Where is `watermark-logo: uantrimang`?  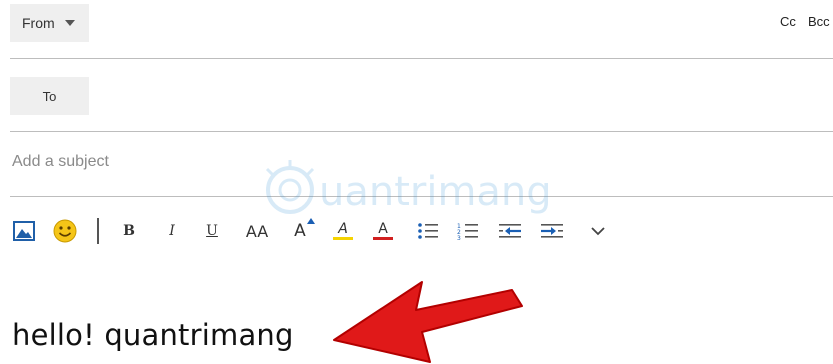 watermark-logo: uantrimang is located at coordinates (408, 187).